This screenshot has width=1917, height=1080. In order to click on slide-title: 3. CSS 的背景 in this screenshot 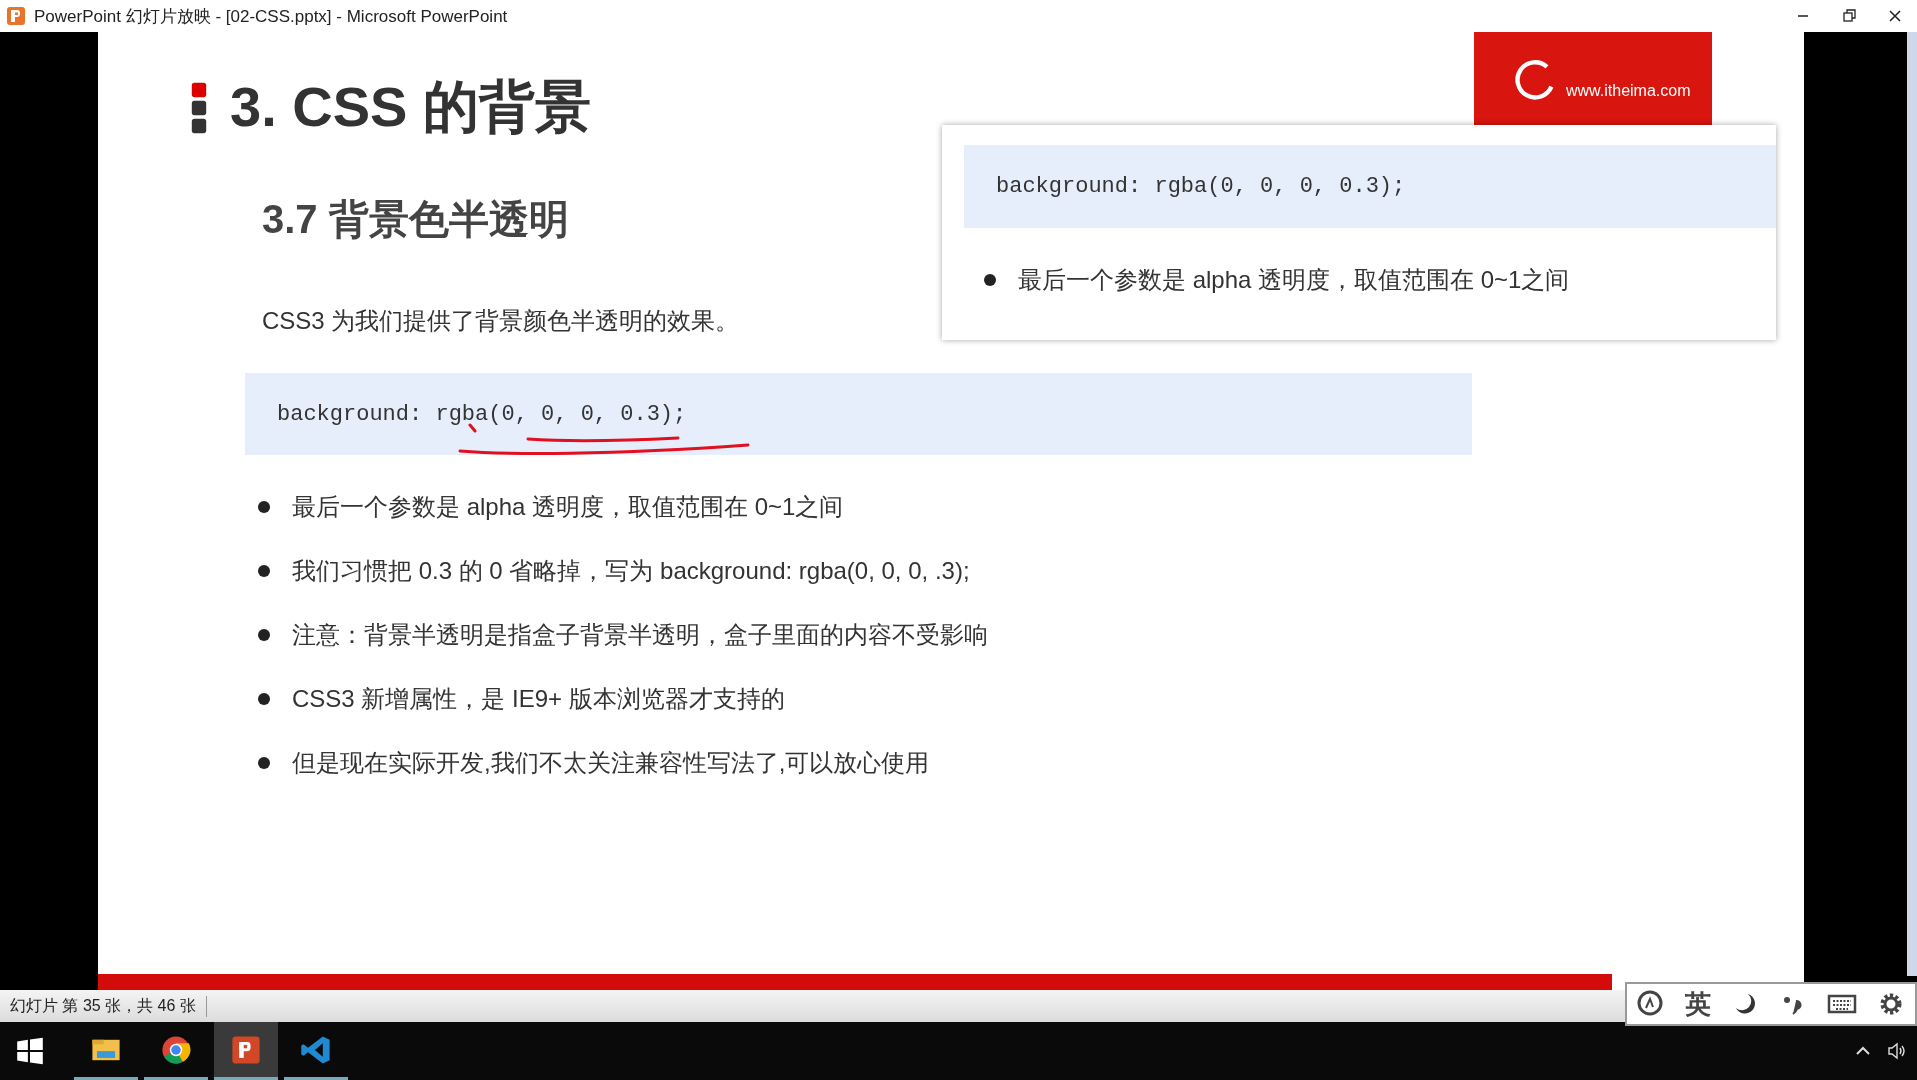, I will do `click(410, 107)`.